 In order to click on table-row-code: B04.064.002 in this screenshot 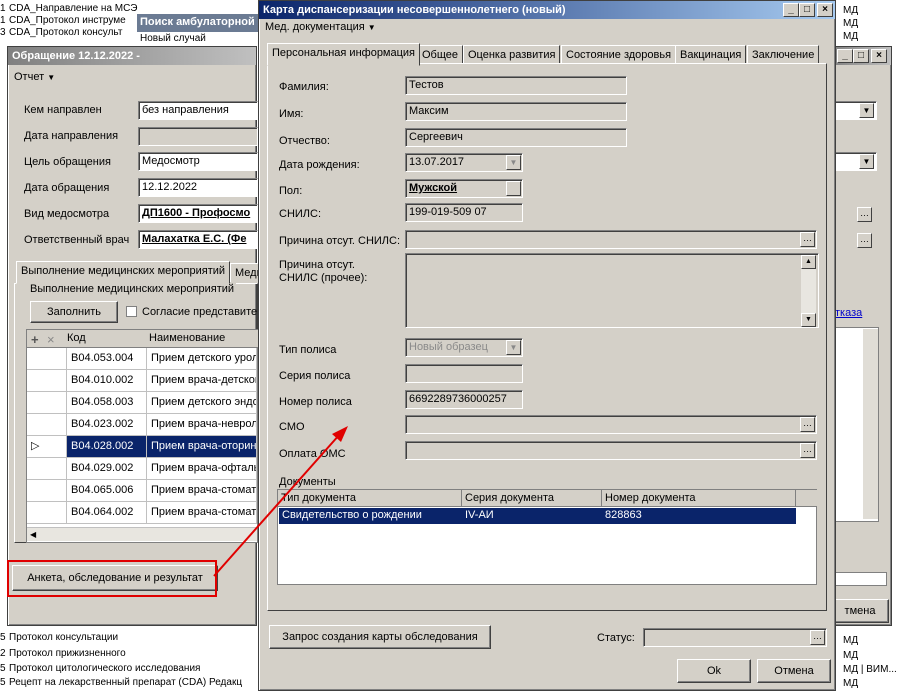, I will do `click(107, 513)`.